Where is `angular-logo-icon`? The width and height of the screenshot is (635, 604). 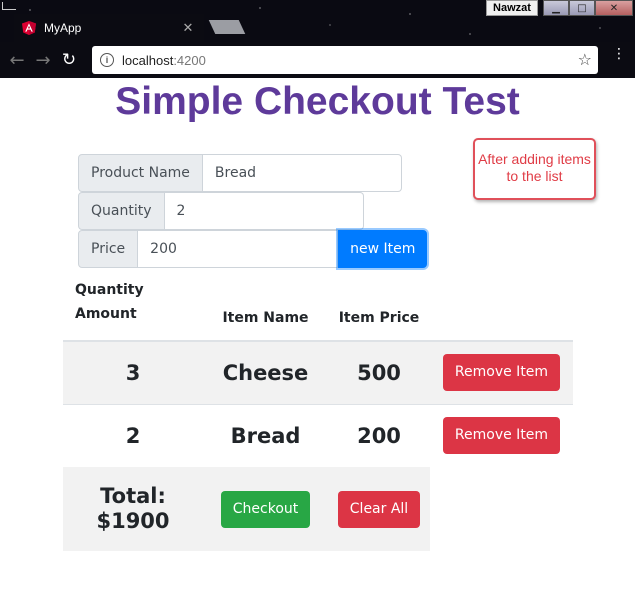 angular-logo-icon is located at coordinates (29, 28).